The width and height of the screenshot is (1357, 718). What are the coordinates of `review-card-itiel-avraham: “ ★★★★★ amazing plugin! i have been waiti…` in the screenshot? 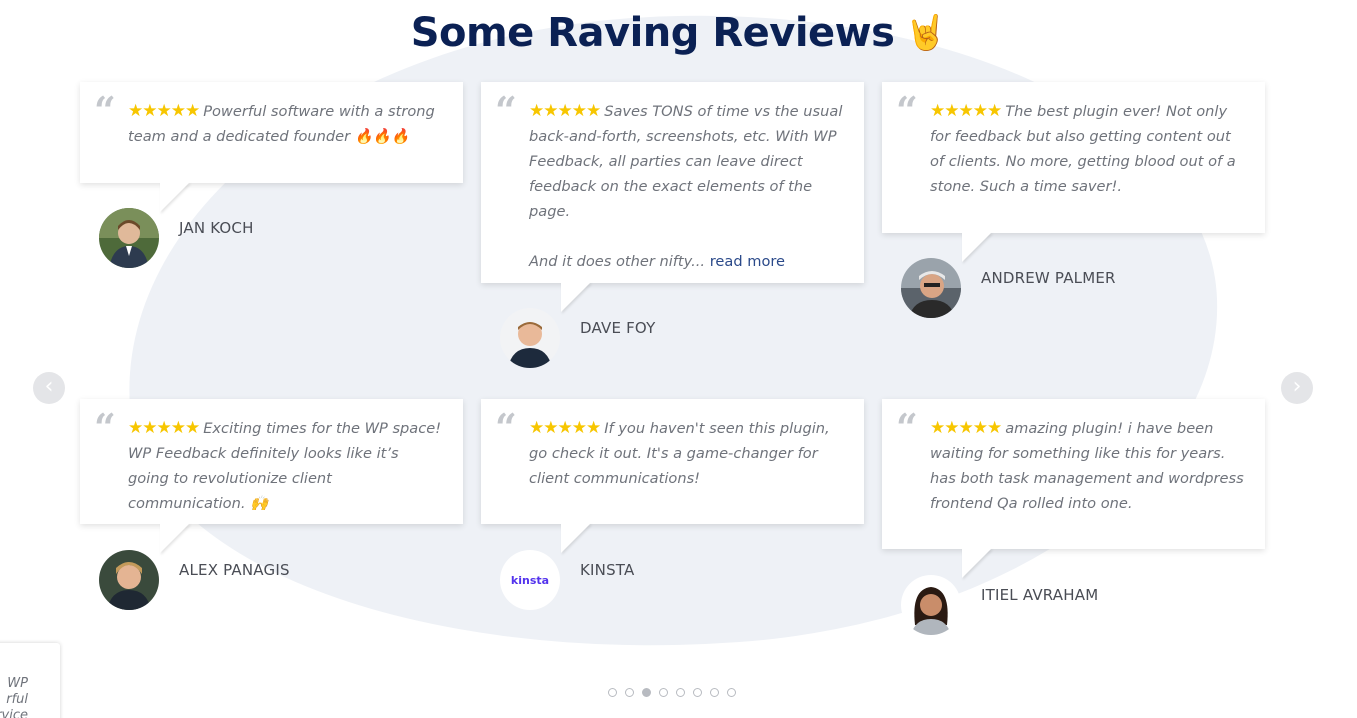 It's located at (1073, 488).